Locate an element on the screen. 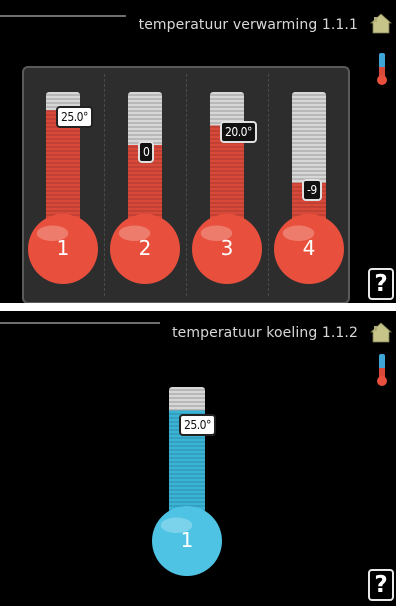 The height and width of the screenshot is (606, 396). zone-value-label: -9 is located at coordinates (312, 189).